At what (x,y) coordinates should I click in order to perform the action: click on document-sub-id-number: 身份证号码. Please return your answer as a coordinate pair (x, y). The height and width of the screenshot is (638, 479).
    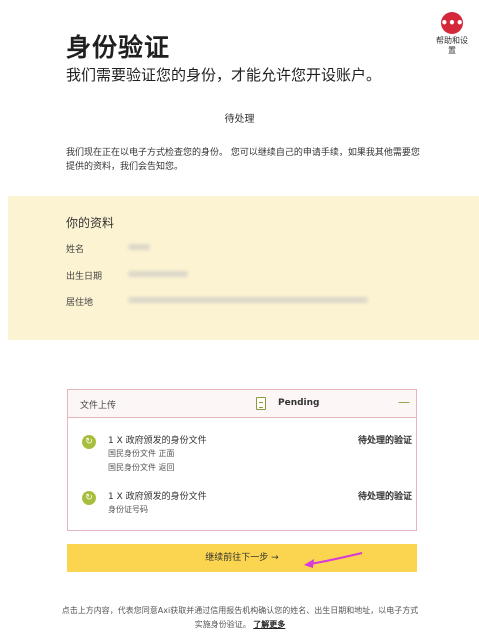
    Looking at the image, I should click on (128, 509).